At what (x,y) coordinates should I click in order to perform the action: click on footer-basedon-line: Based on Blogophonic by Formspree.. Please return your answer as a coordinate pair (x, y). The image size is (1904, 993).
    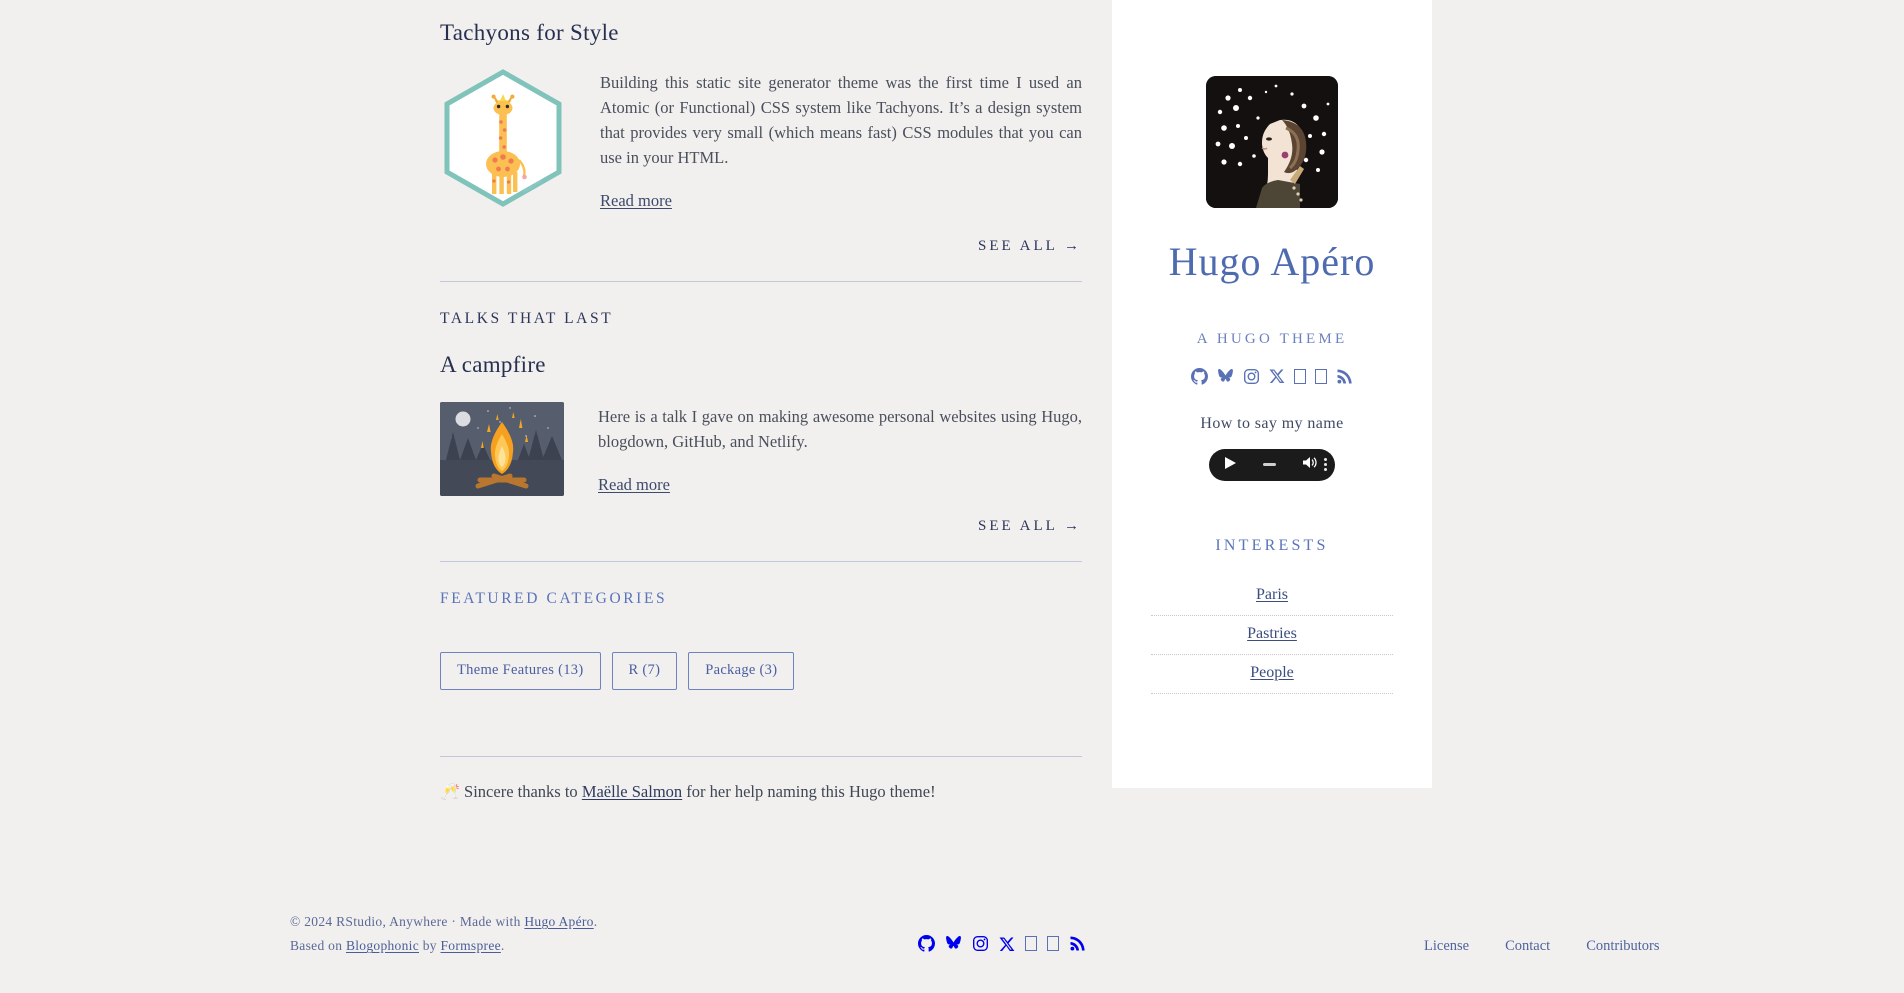
    Looking at the image, I should click on (475, 946).